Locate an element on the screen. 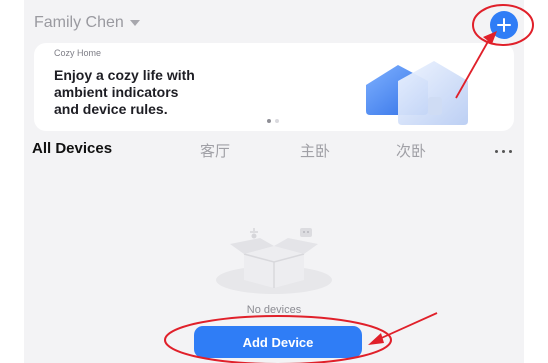  chevron-down-icon is located at coordinates (134, 23).